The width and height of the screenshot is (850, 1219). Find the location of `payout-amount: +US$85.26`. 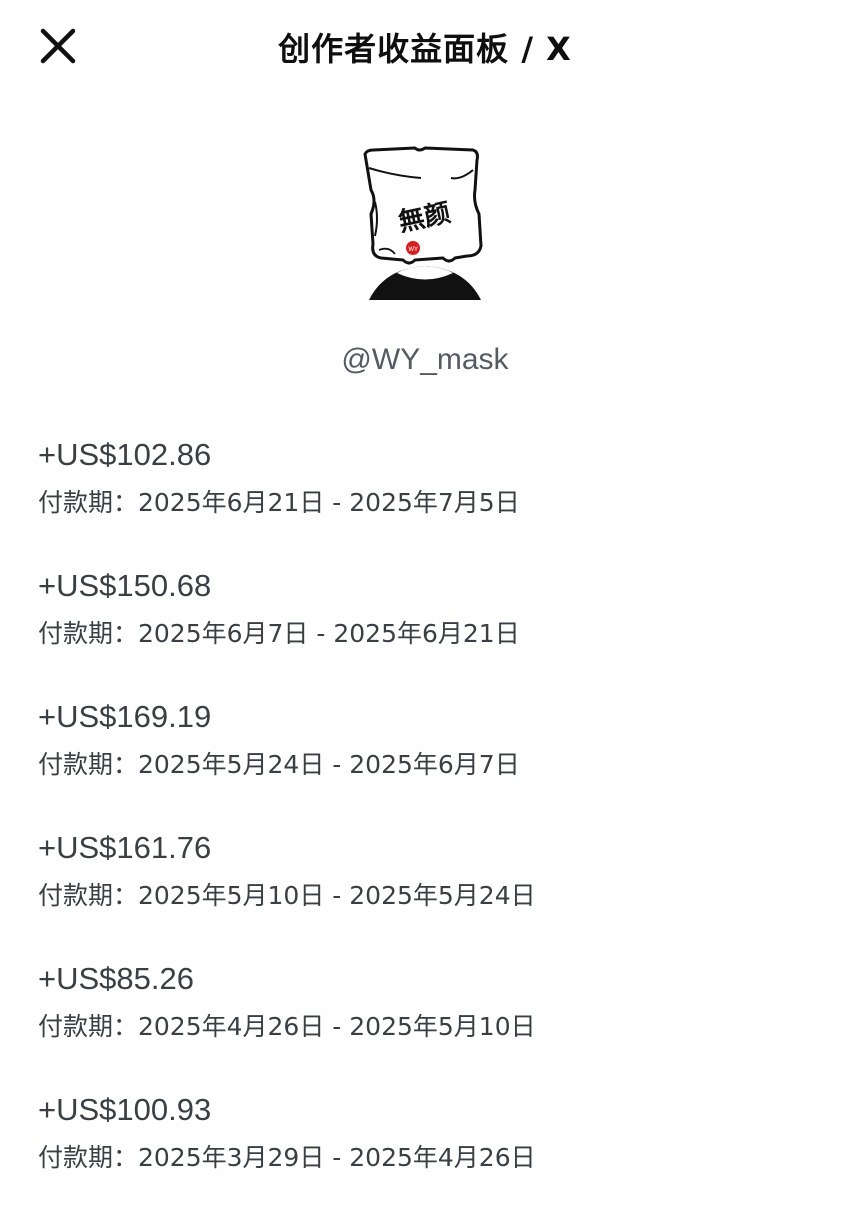

payout-amount: +US$85.26 is located at coordinates (116, 978).